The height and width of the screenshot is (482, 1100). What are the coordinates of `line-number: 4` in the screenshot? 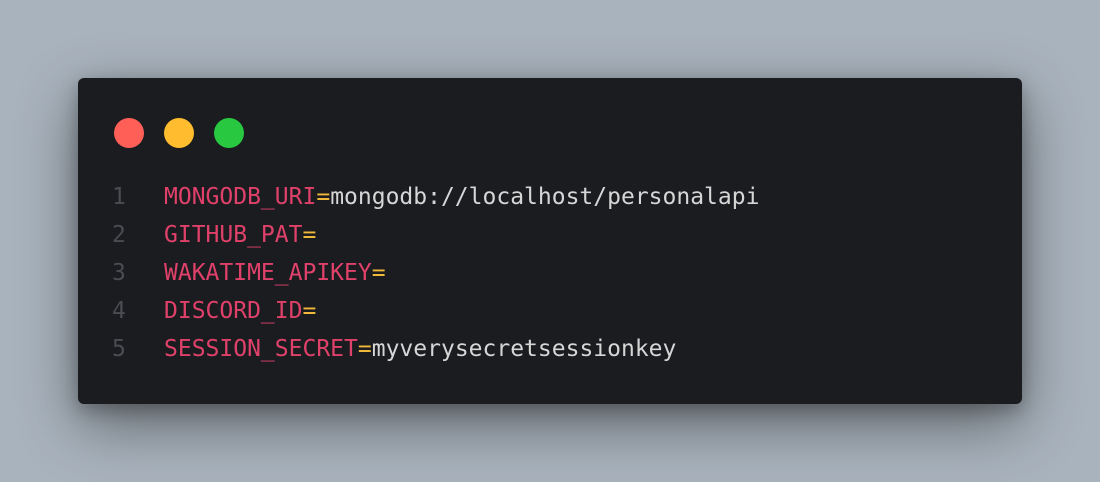 It's located at (119, 311).